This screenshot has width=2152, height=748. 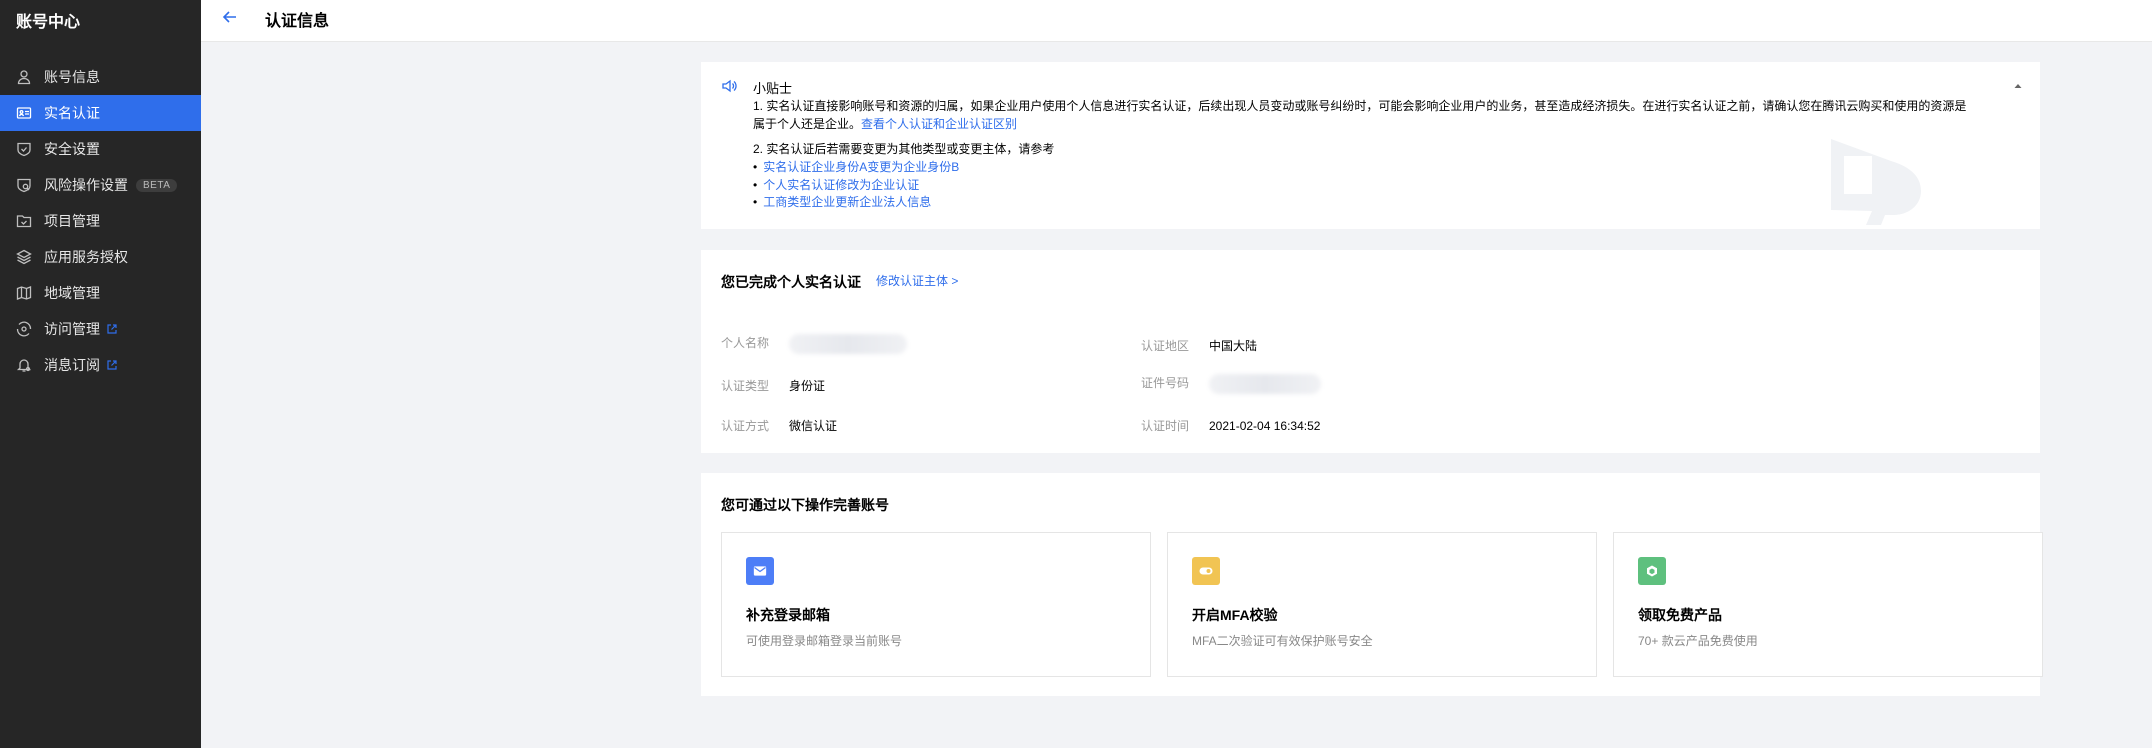 What do you see at coordinates (72, 77) in the screenshot?
I see `sidebar-item-label: 账号信息` at bounding box center [72, 77].